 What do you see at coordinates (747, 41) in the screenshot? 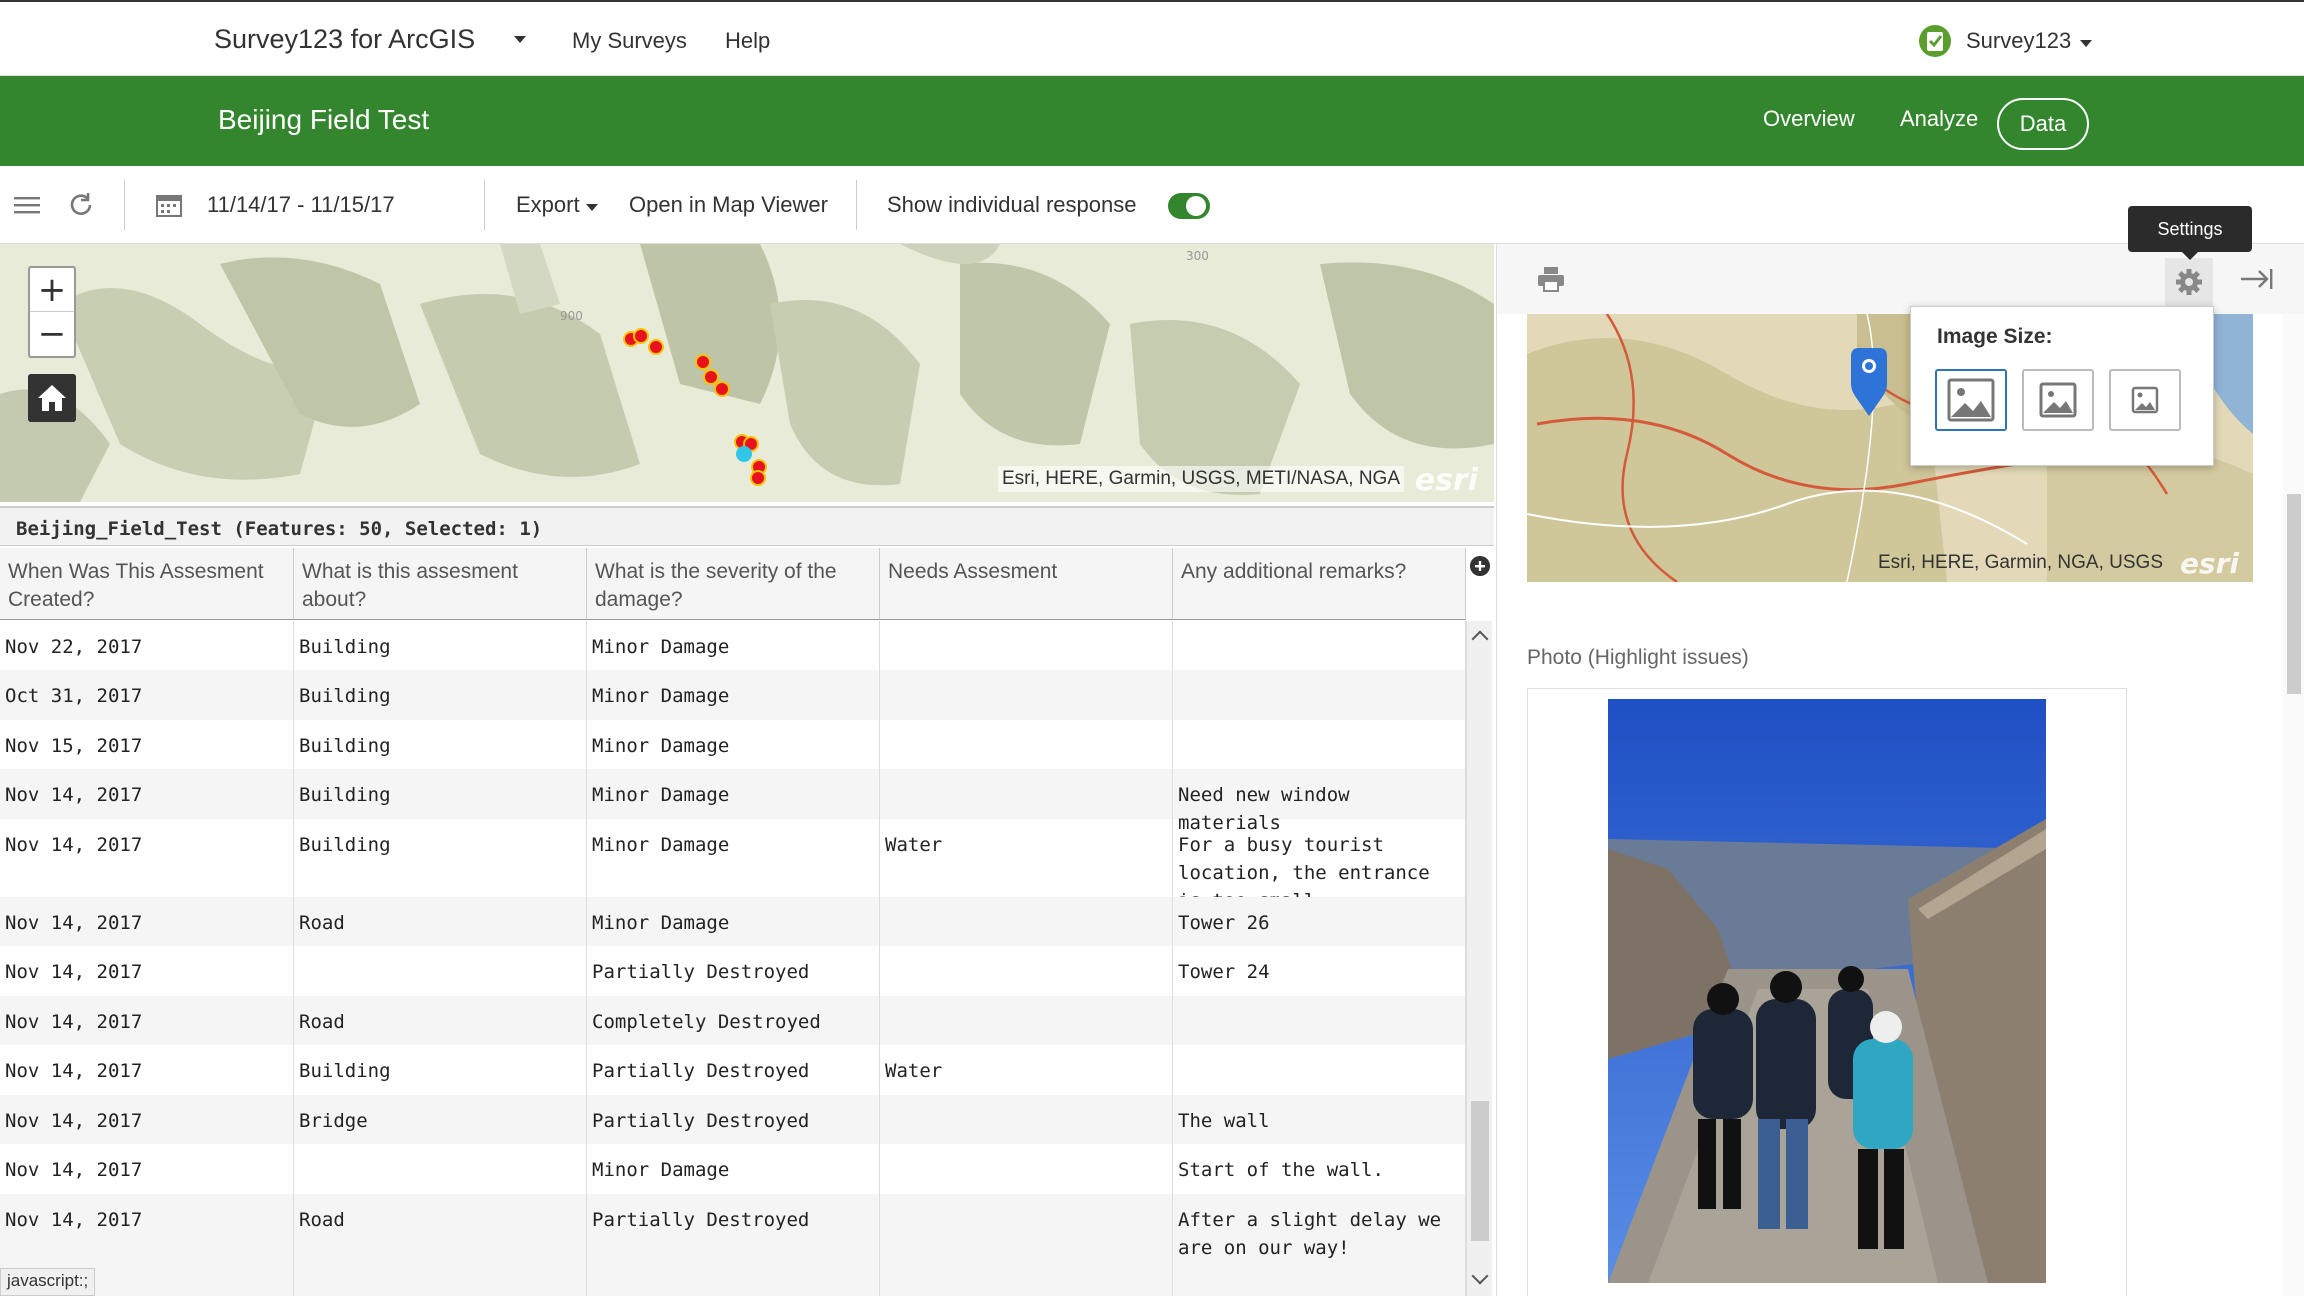
I see `nav-help: Help` at bounding box center [747, 41].